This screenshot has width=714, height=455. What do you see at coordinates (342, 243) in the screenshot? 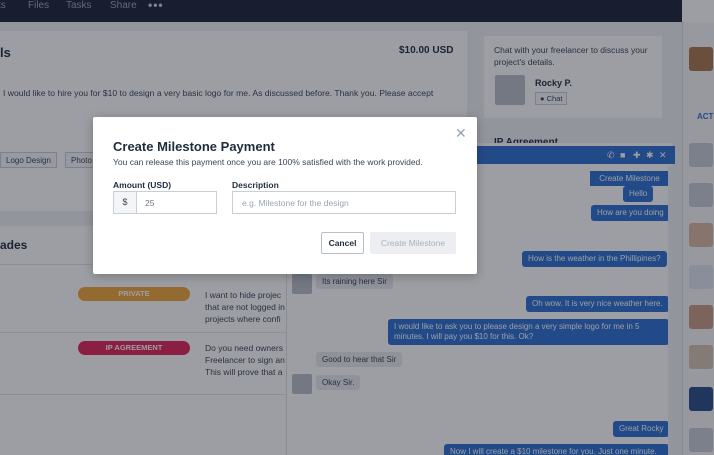
I see `cancel-button: Cancel` at bounding box center [342, 243].